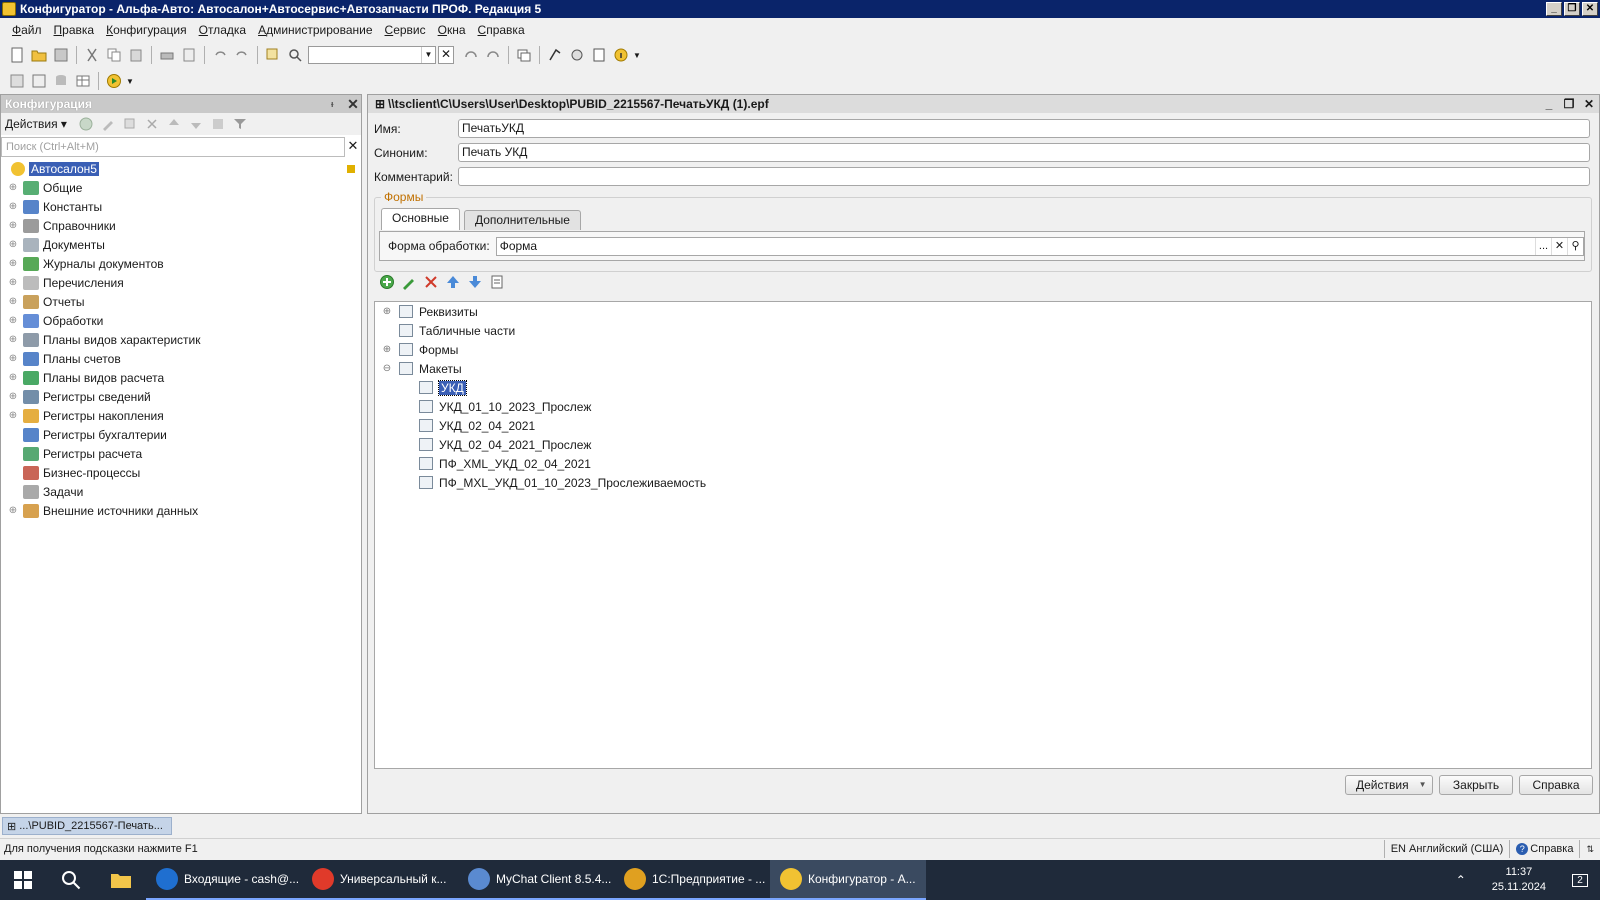 The image size is (1600, 900). I want to click on windows-icon, so click(524, 55).